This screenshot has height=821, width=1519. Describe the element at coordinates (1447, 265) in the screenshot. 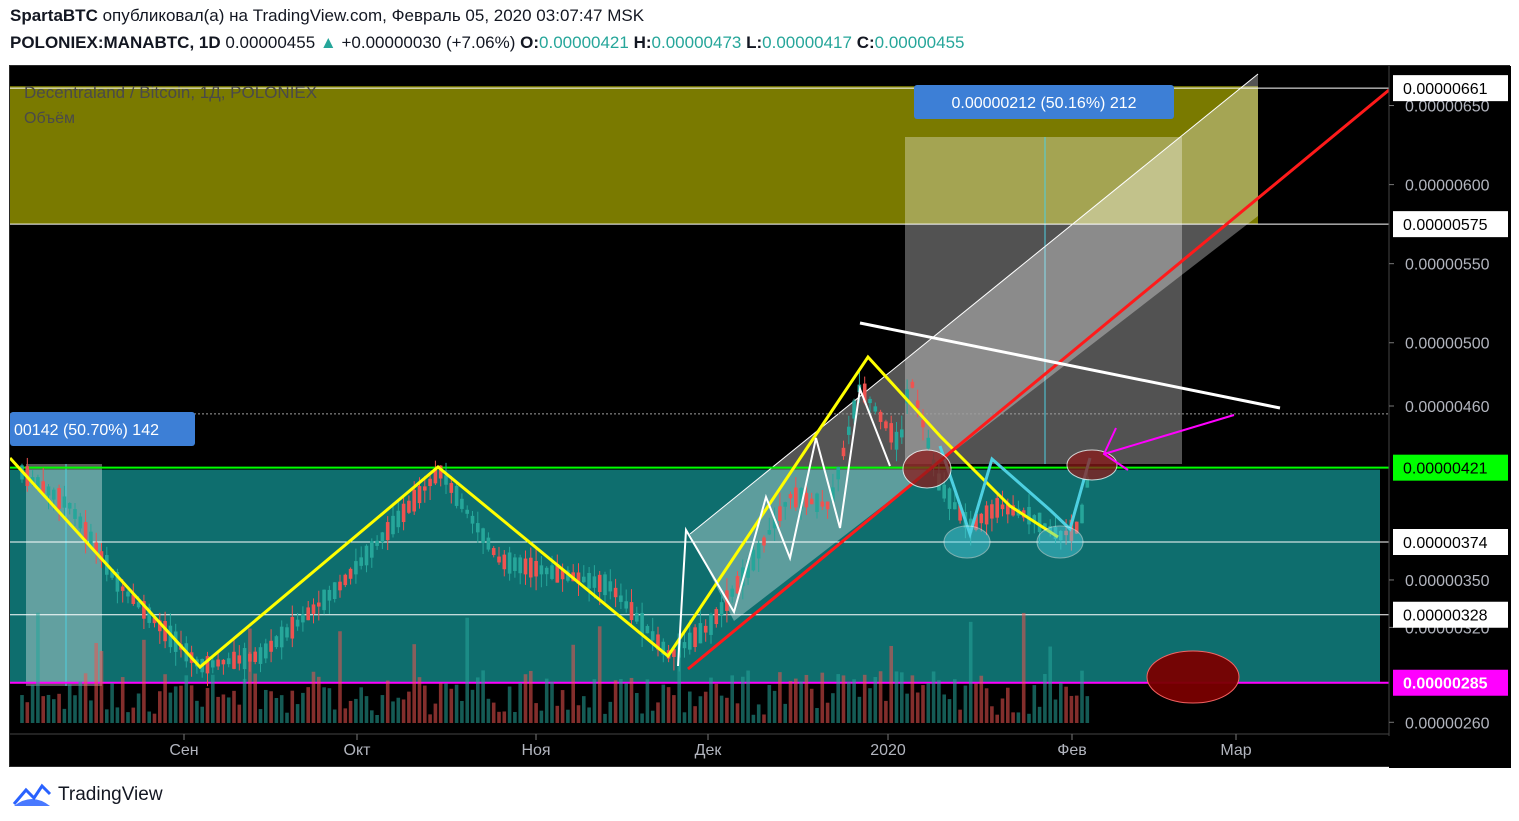

I see `y-tick-label: 0.00000550` at that location.